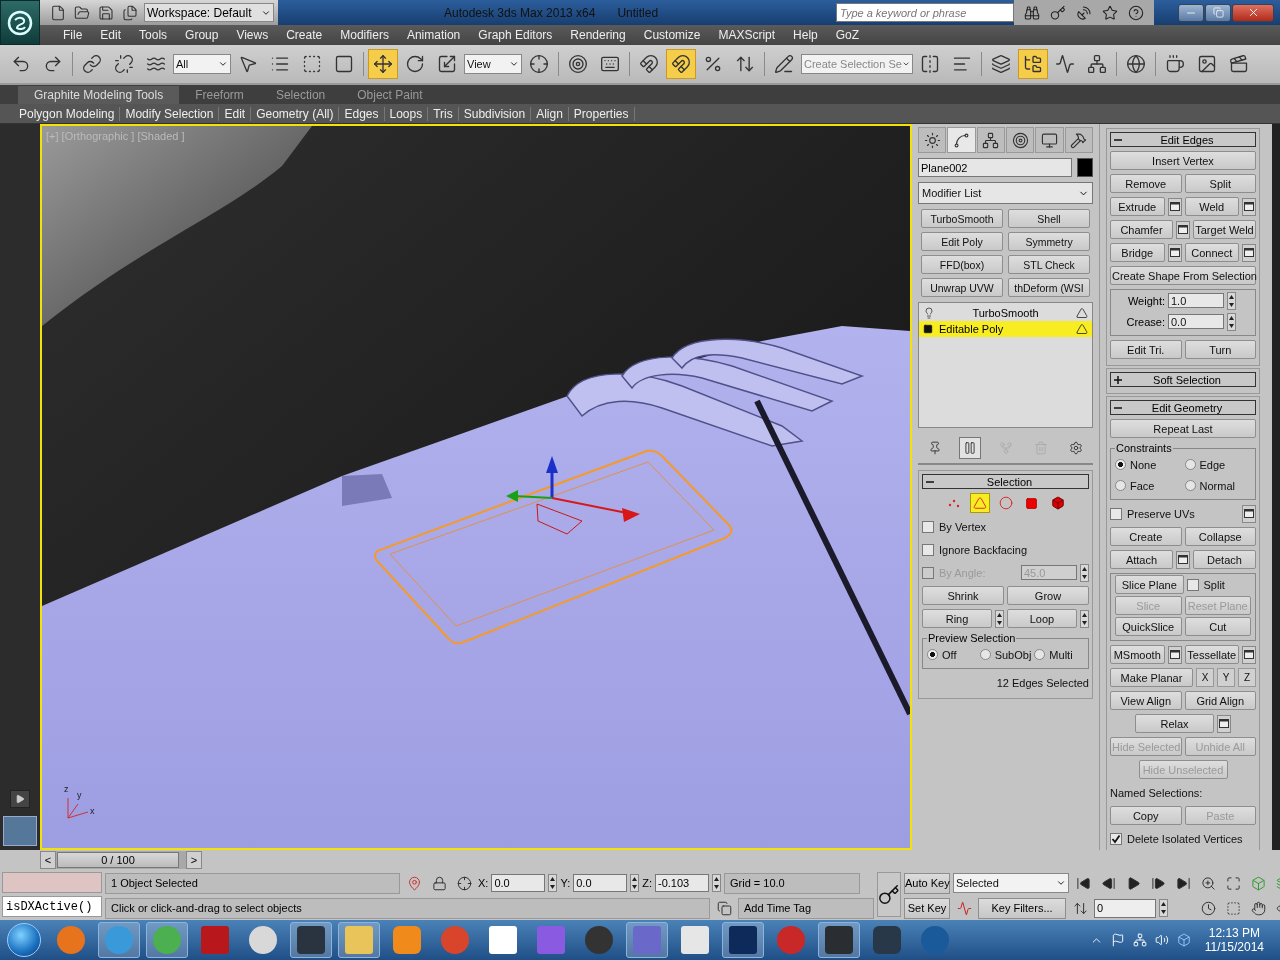 The image size is (1280, 960). I want to click on command-button: MSmooth, so click(1137, 654).